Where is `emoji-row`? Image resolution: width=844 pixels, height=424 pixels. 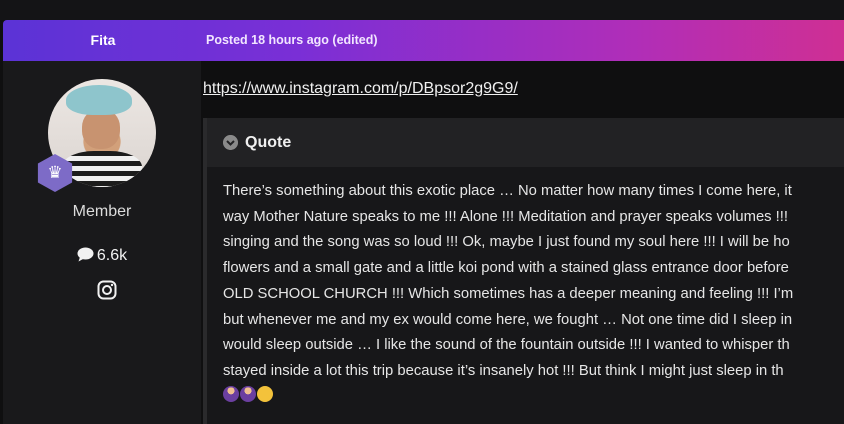
emoji-row is located at coordinates (533, 393).